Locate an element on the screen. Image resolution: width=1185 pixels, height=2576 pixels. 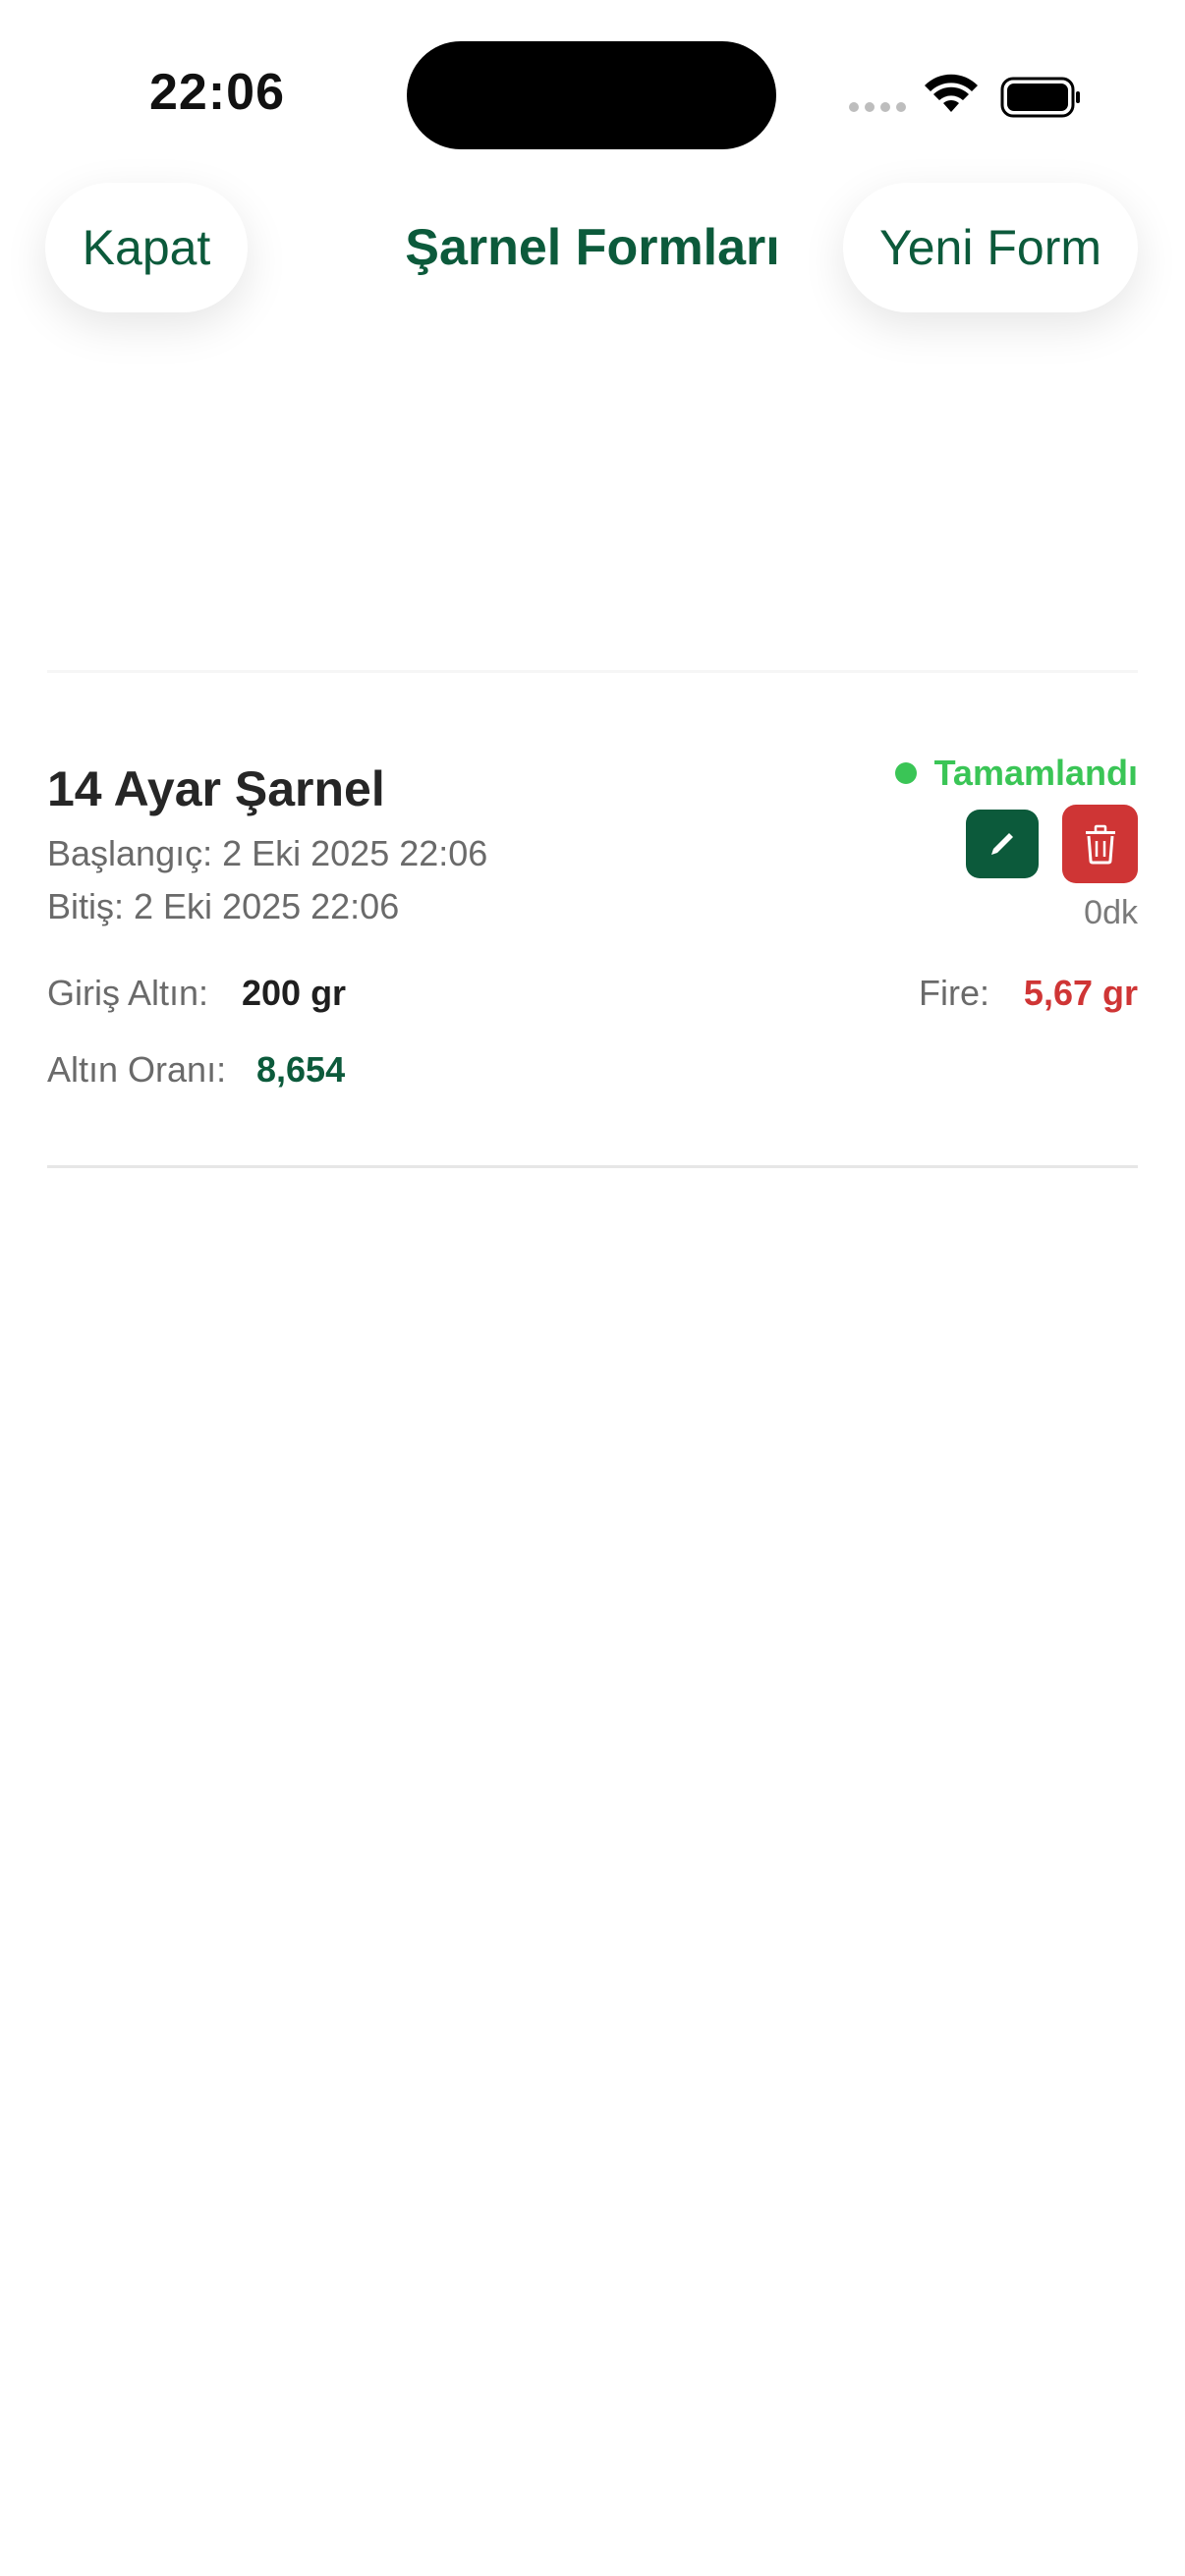
new-form-button: Yeni Form is located at coordinates (991, 247).